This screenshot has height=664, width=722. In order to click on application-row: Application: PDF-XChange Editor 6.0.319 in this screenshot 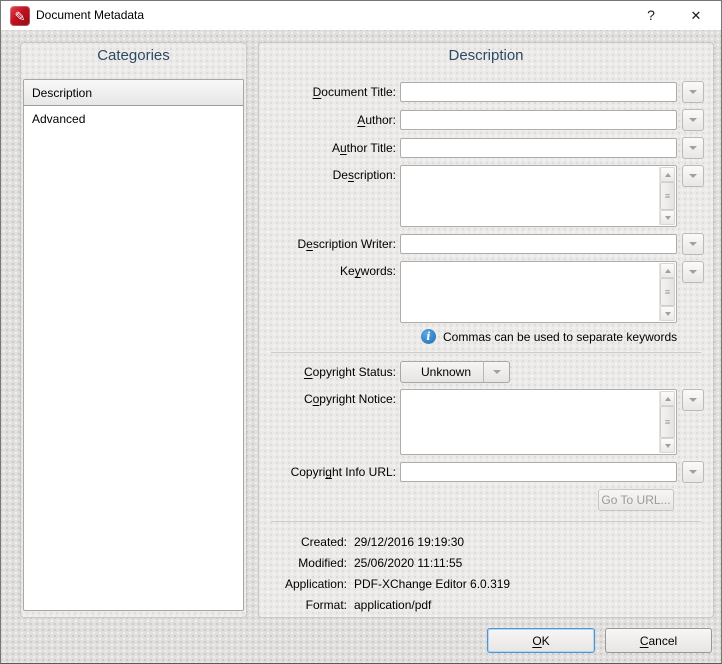, I will do `click(495, 584)`.